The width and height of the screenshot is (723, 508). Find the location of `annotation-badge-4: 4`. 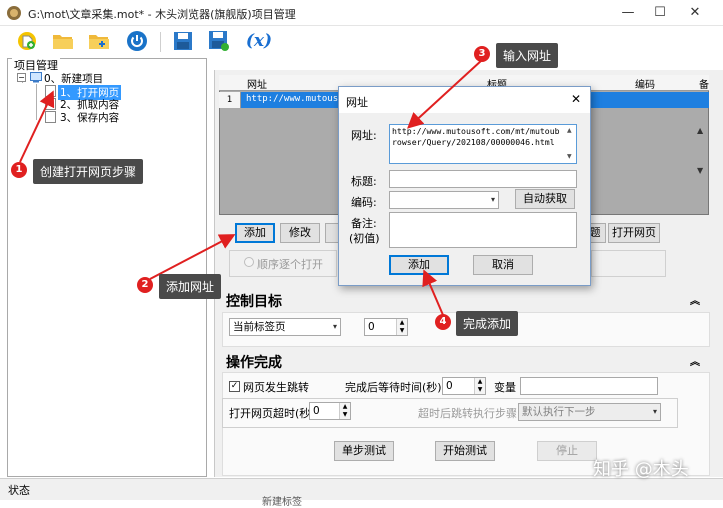

annotation-badge-4: 4 is located at coordinates (443, 322).